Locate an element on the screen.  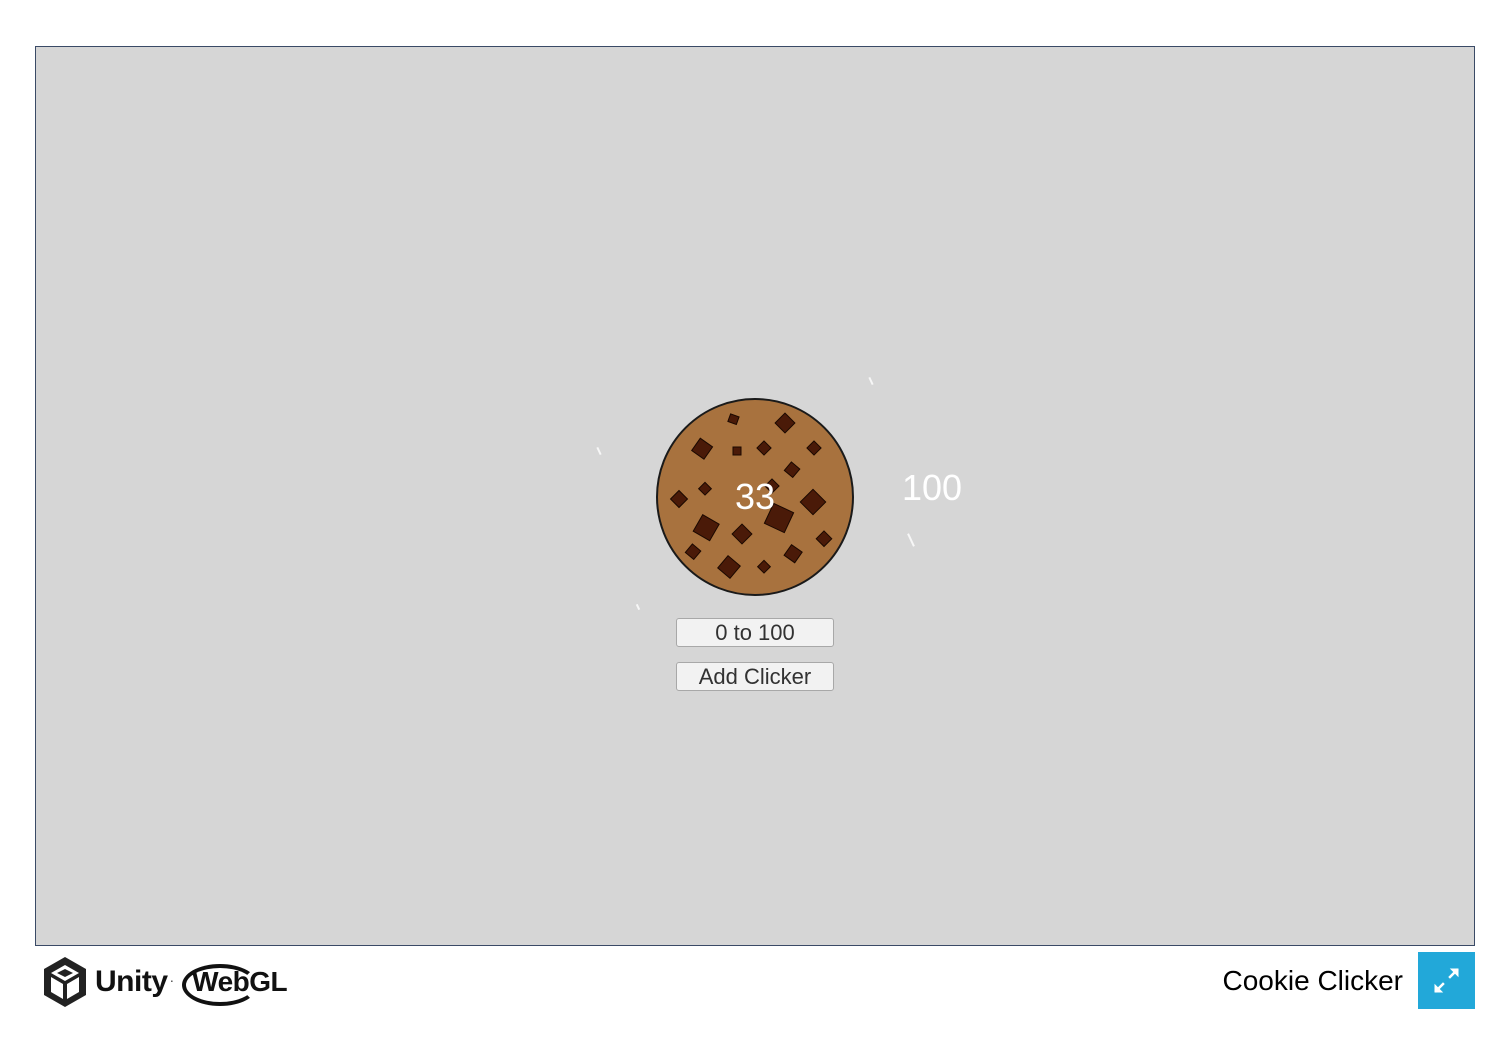
cookie-icon is located at coordinates (755, 497).